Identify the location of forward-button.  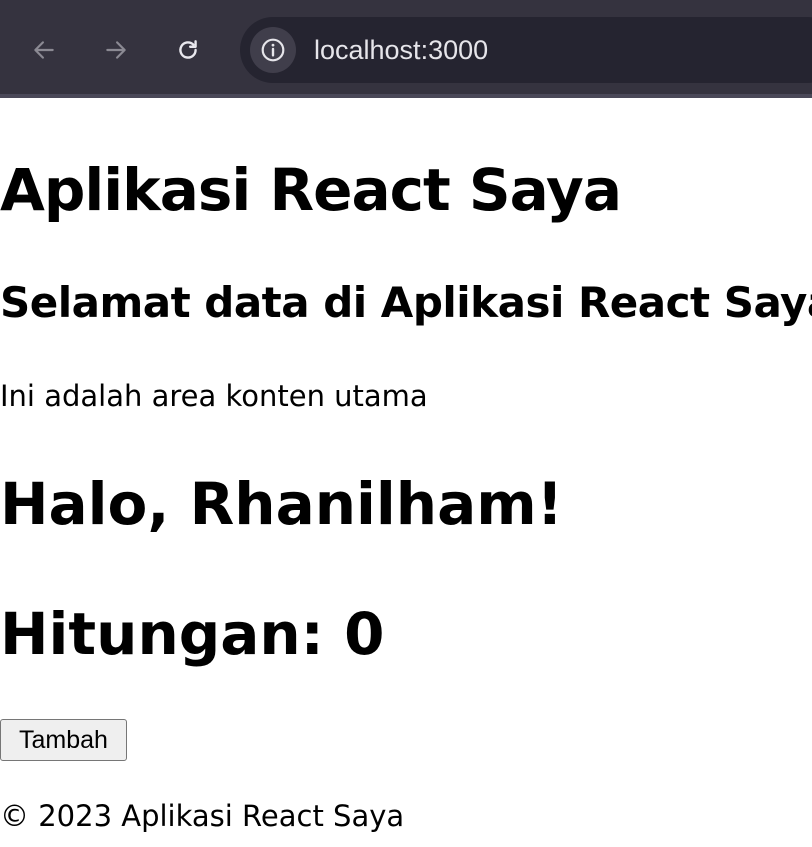
(116, 50).